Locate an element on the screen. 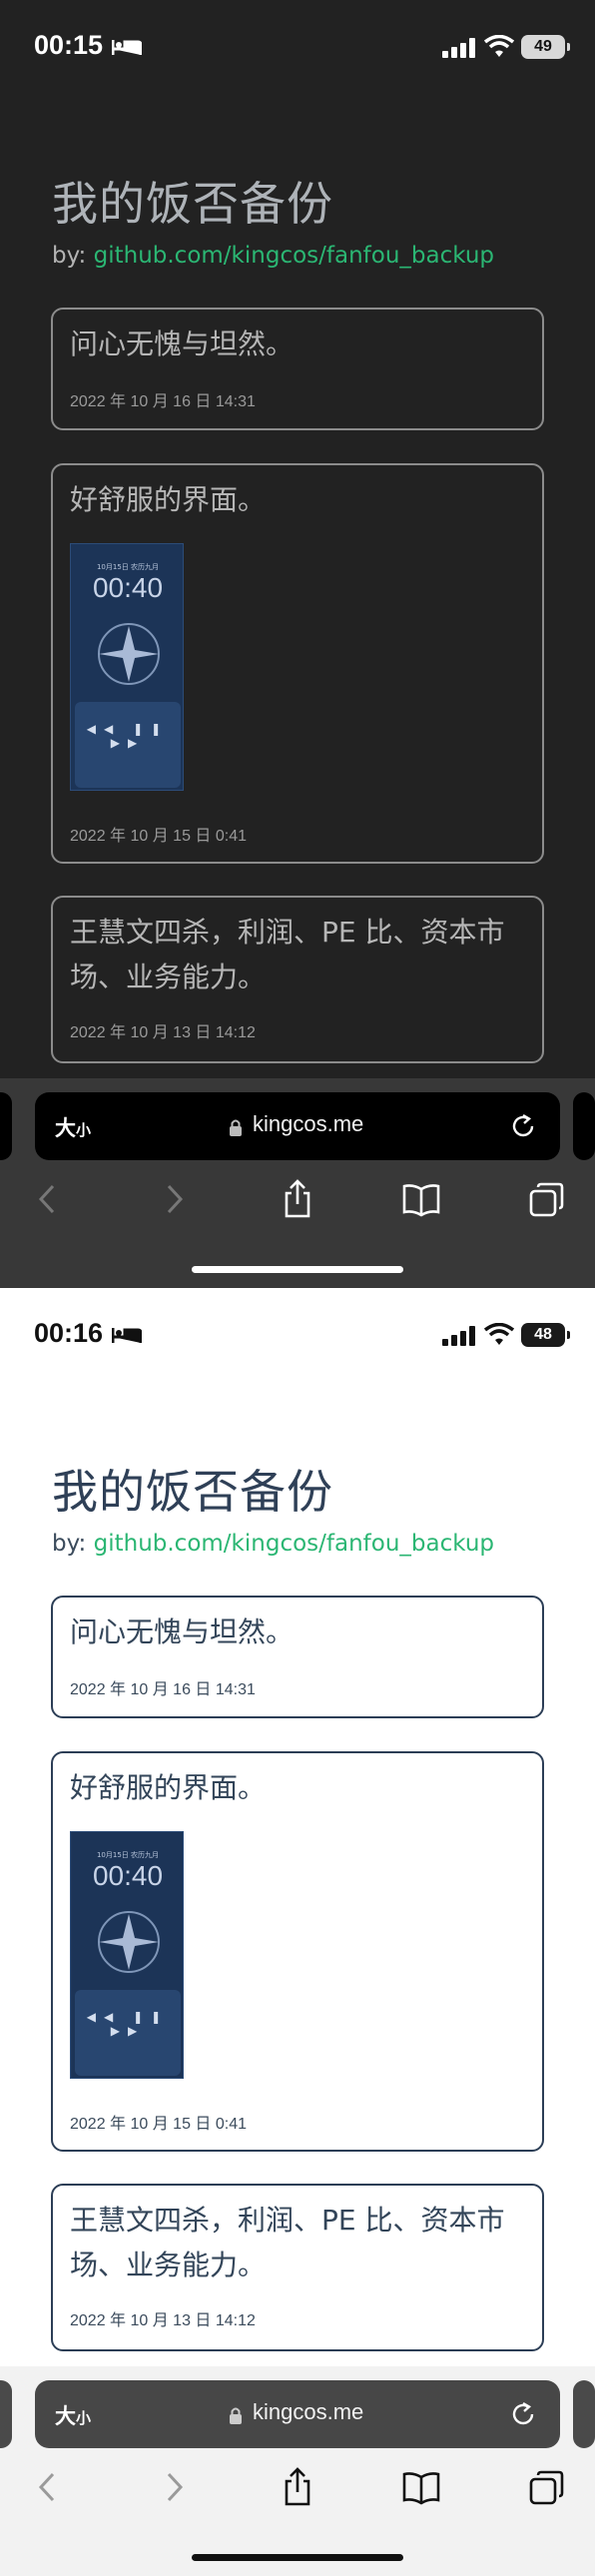  status-time: 00:16 is located at coordinates (69, 1333).